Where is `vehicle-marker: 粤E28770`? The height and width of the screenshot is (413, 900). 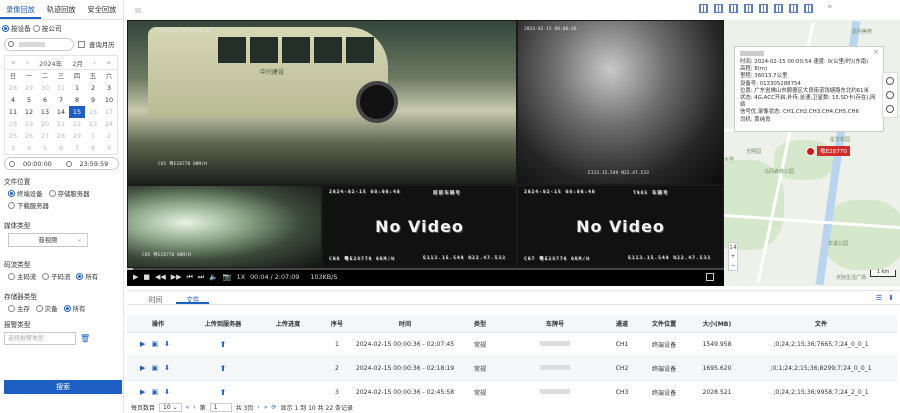 vehicle-marker: 粤E28770 is located at coordinates (828, 151).